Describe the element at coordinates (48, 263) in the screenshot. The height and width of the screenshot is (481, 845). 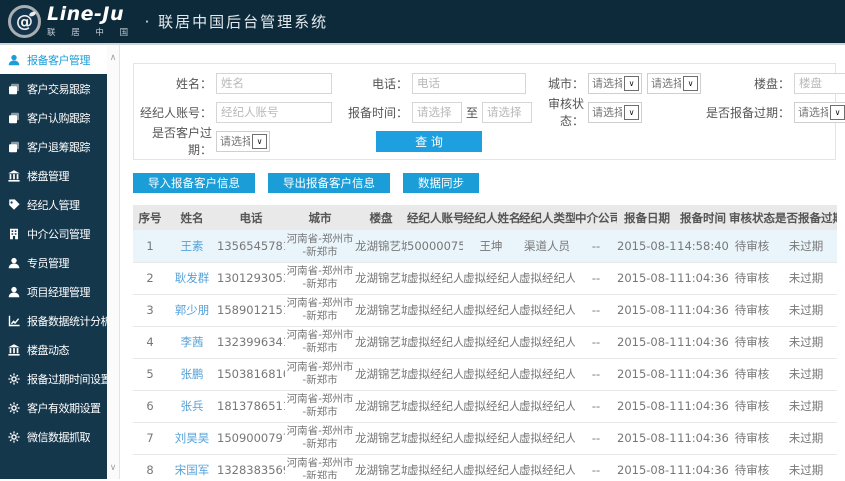
I see `sidebar-item-label: 专员管理` at that location.